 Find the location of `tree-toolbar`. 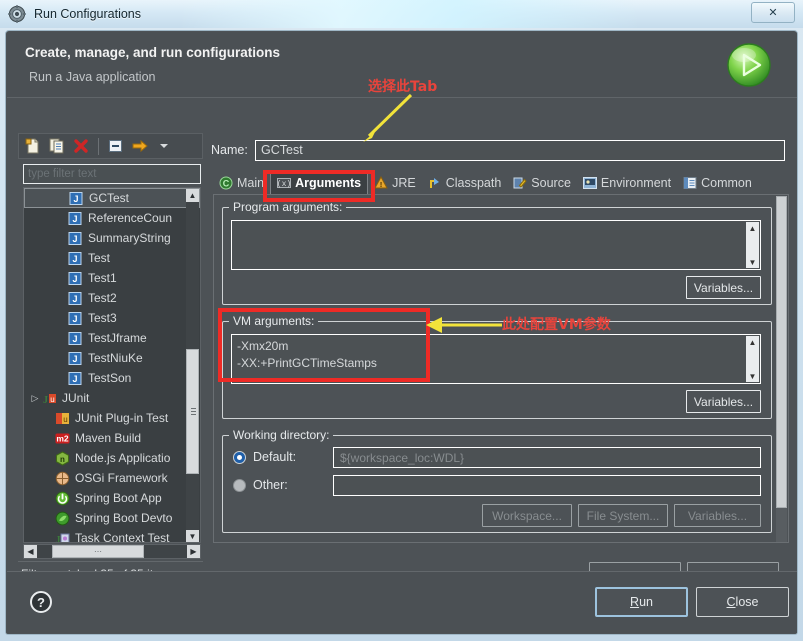

tree-toolbar is located at coordinates (110, 146).